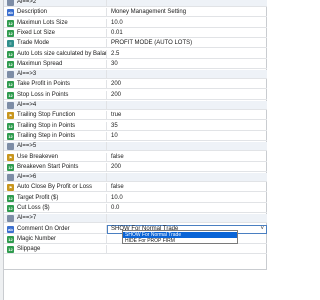  I want to click on param-name-cell: ≡ Trade Mode, so click(55, 44).